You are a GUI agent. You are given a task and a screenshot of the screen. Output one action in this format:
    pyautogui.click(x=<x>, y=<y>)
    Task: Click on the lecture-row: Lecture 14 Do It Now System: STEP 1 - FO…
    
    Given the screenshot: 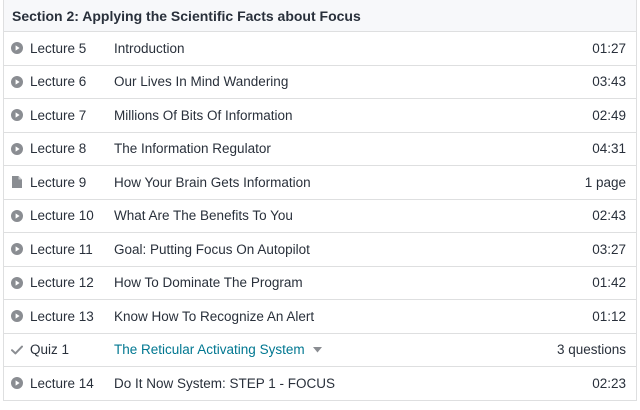 What is the action you would take?
    pyautogui.click(x=320, y=384)
    